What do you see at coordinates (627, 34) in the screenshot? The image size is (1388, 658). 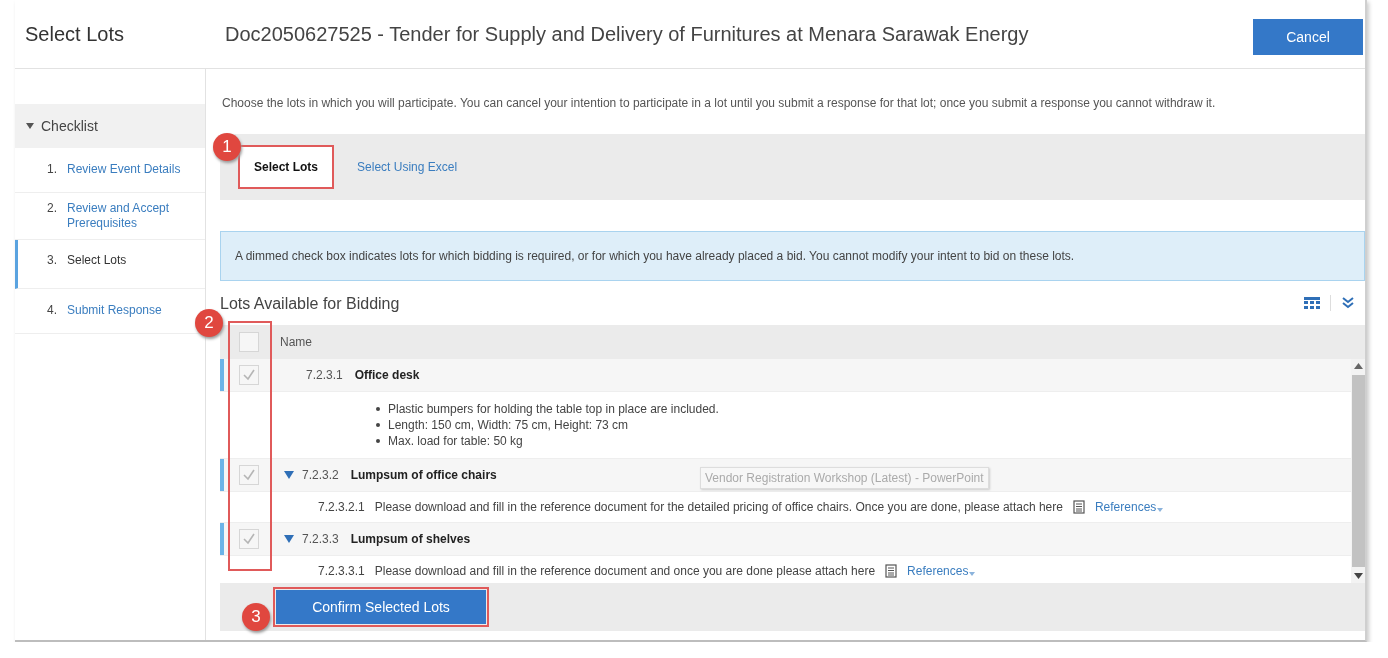 I see `document-title: Doc2050627525 - Tender for Supply and Delivery of Furnitures at Menara Sarawak Energy` at bounding box center [627, 34].